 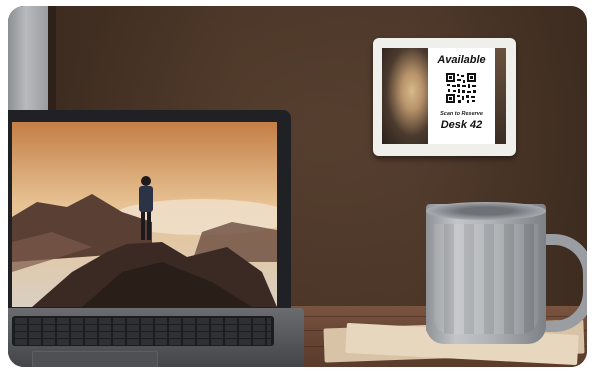 I want to click on laptop-trackpad, so click(x=95, y=359).